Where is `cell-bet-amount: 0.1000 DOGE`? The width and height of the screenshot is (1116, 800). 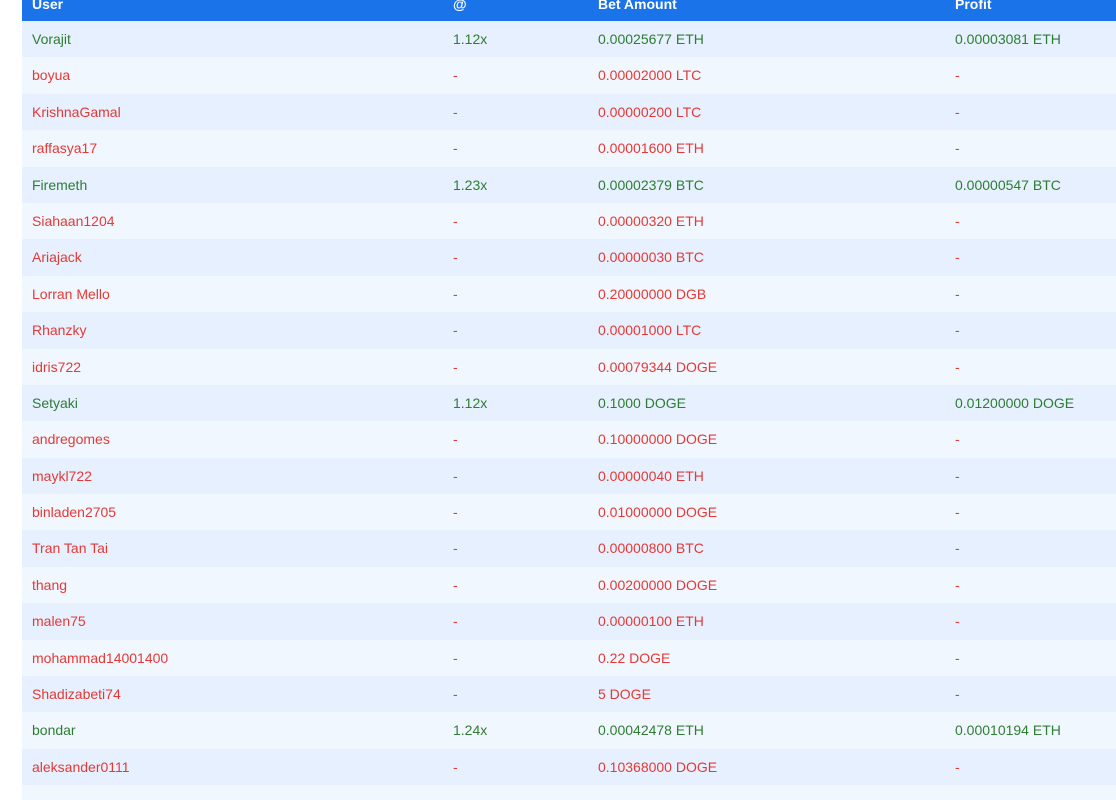 cell-bet-amount: 0.1000 DOGE is located at coordinates (642, 402).